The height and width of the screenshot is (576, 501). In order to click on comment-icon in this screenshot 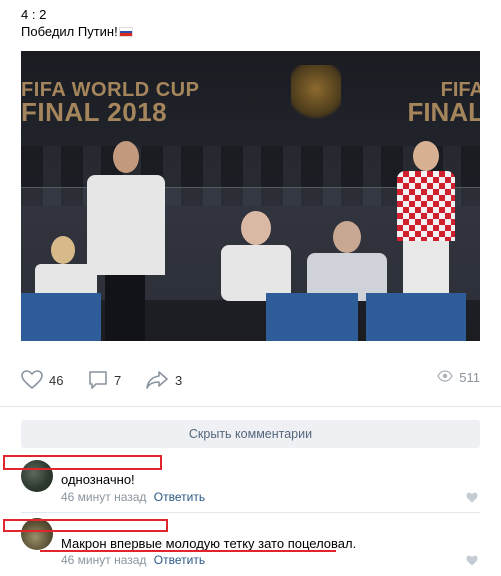, I will do `click(98, 380)`.